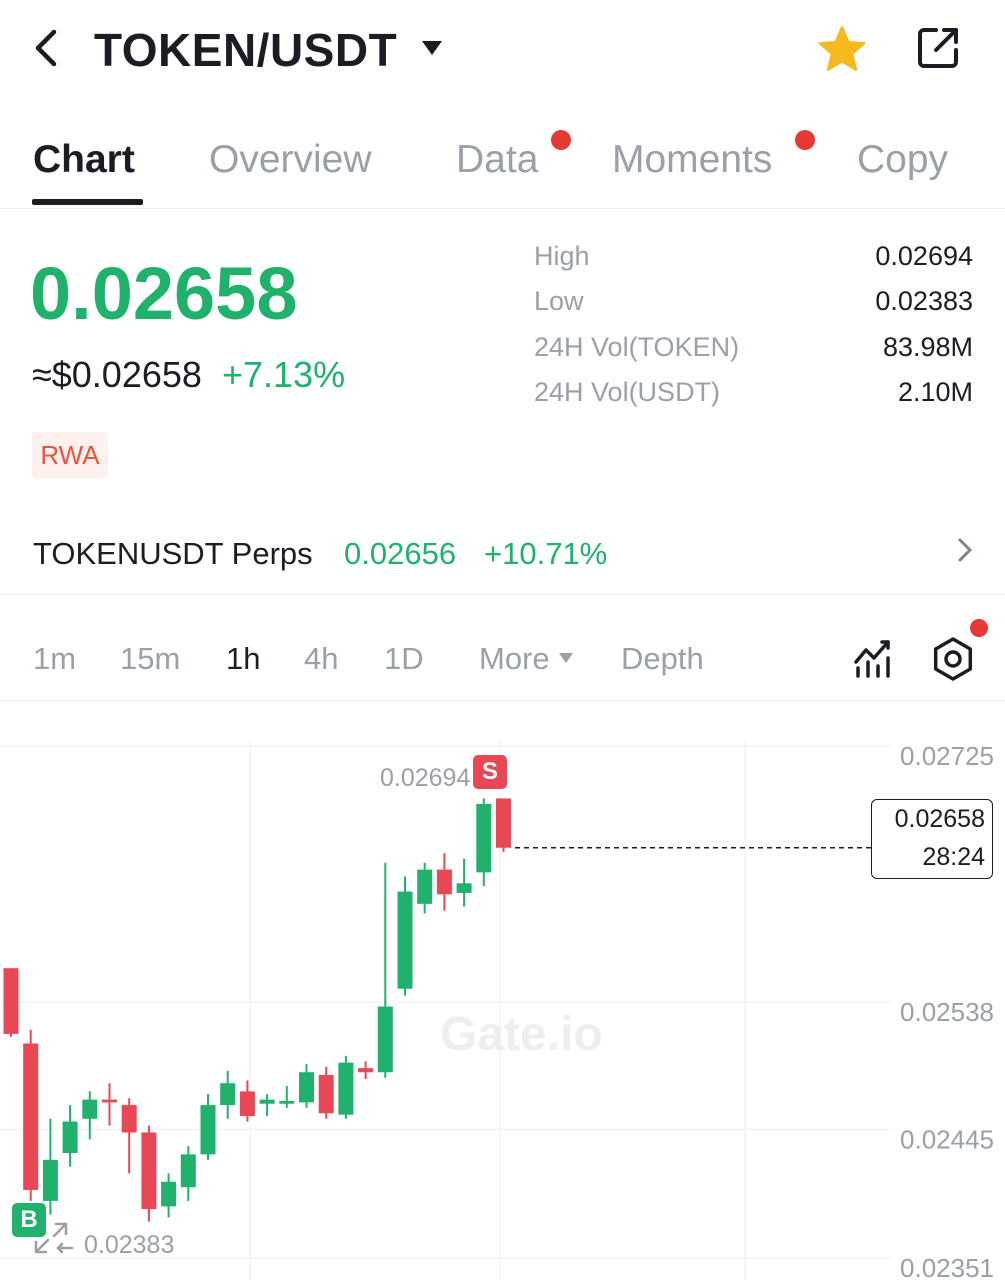  Describe the element at coordinates (947, 1266) in the screenshot. I see `y-tick-label: 0.02351` at that location.